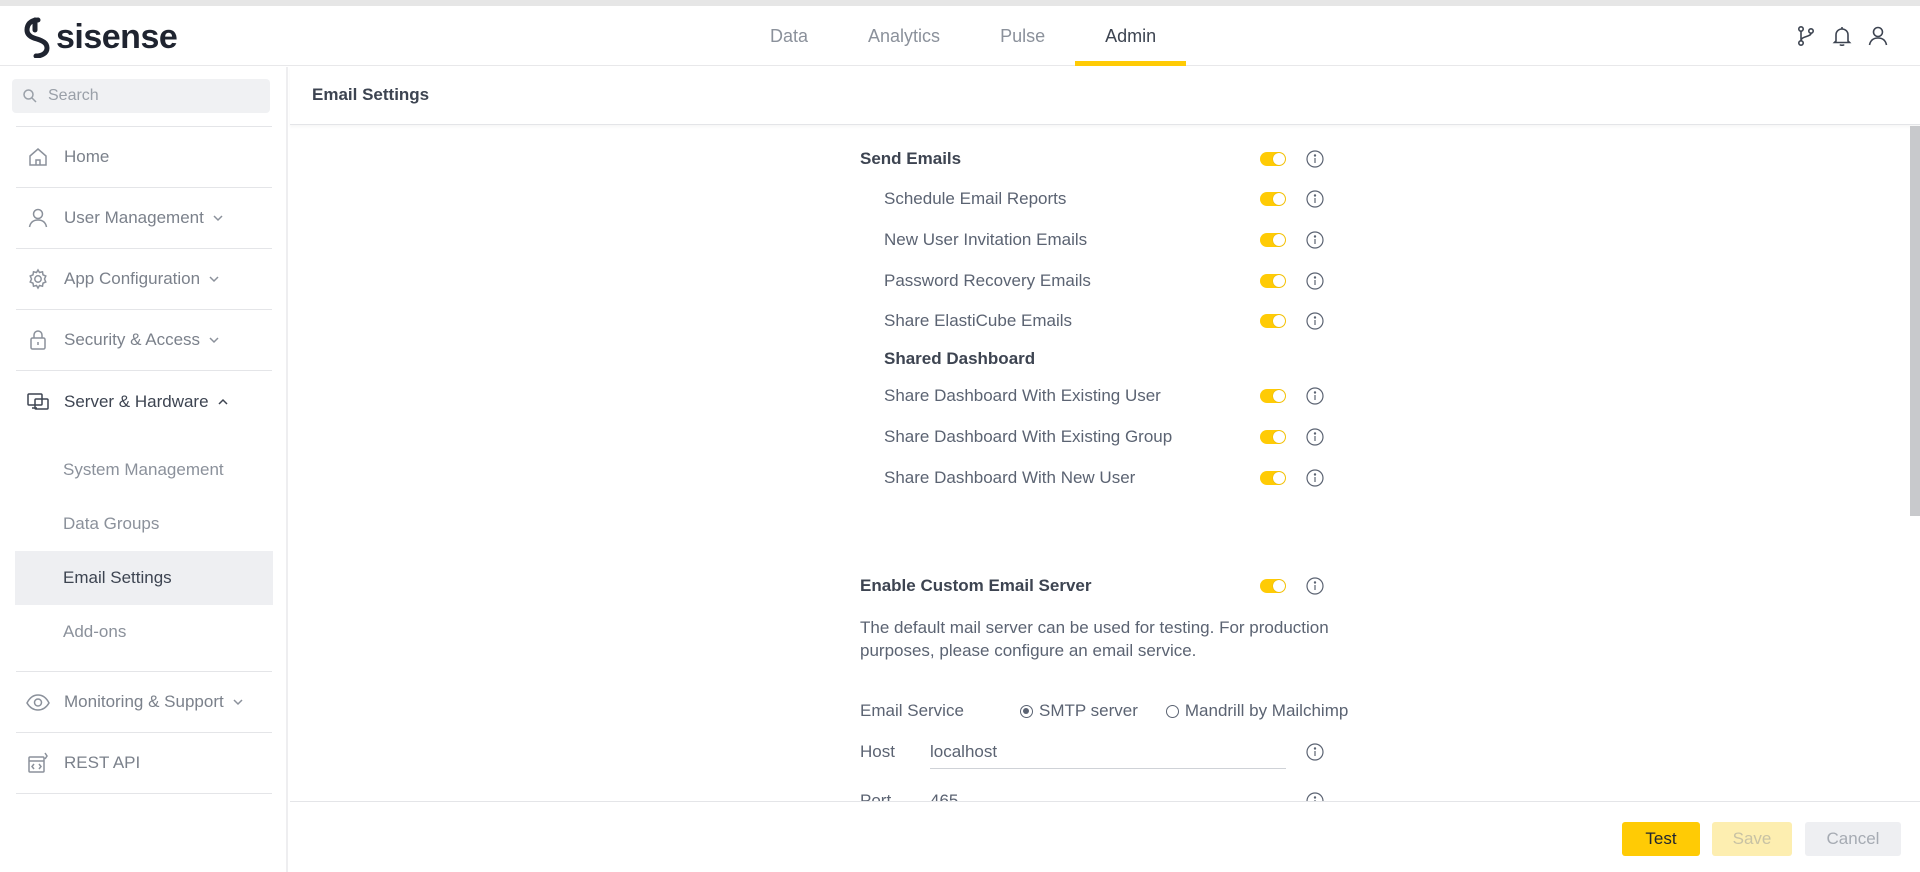  I want to click on port-field-row: Port, so click(1120, 792).